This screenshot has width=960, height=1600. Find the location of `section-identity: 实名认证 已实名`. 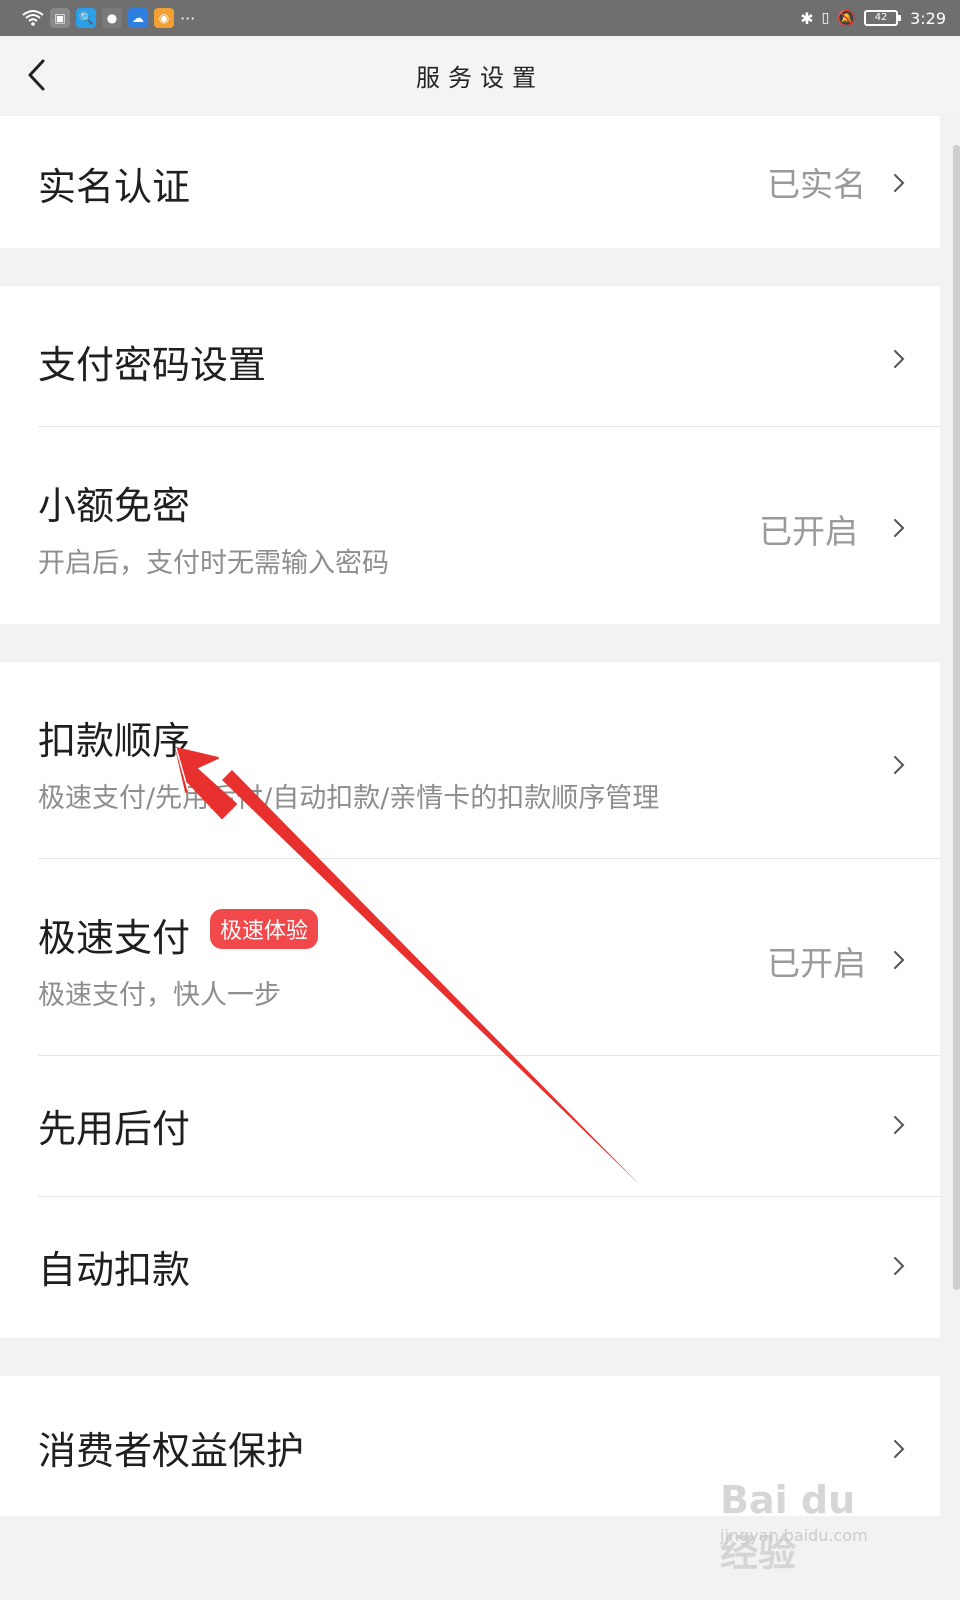

section-identity: 实名认证 已实名 is located at coordinates (470, 182).